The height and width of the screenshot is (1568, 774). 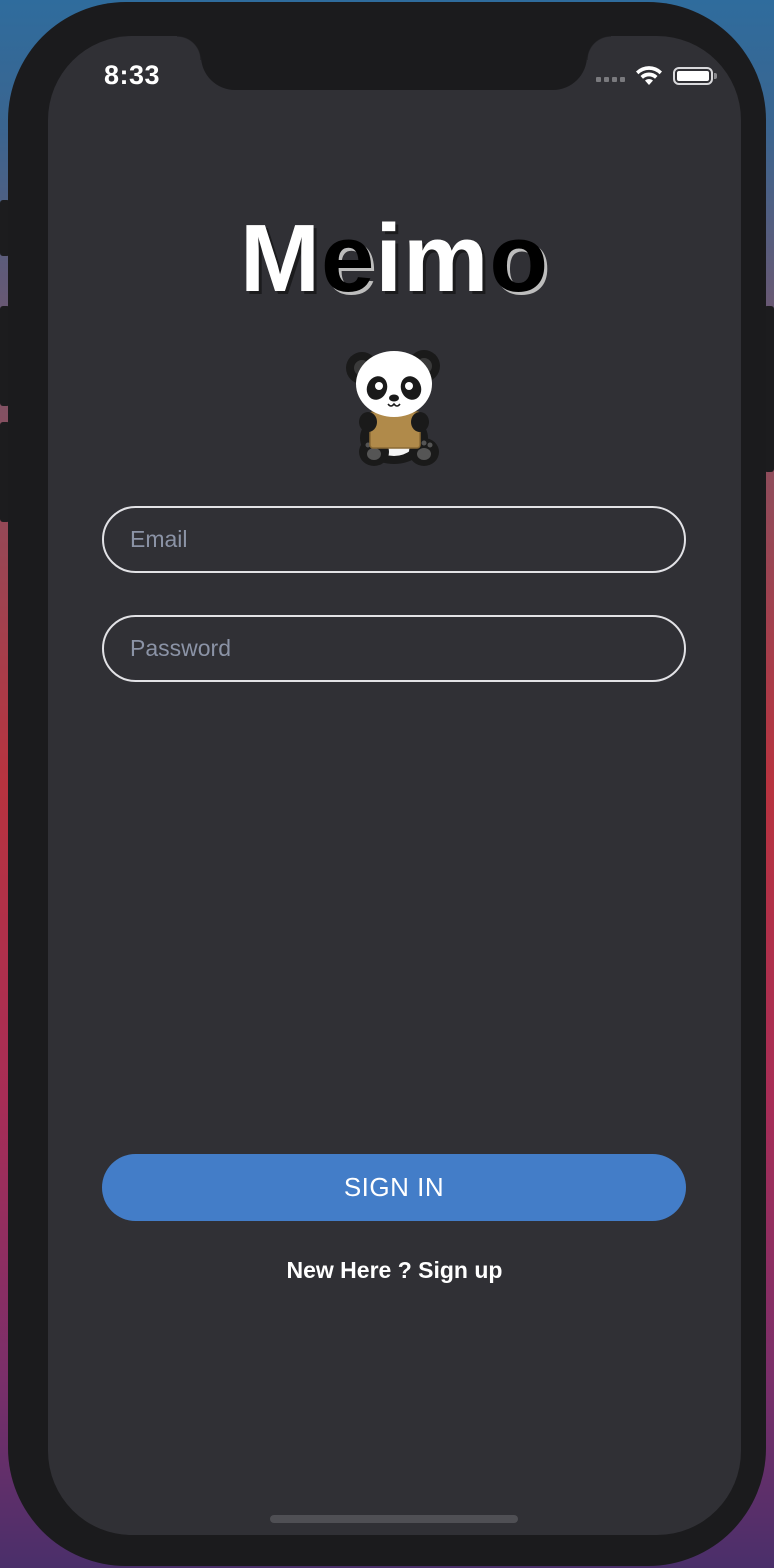 I want to click on app-title-letter: M, so click(x=280, y=258).